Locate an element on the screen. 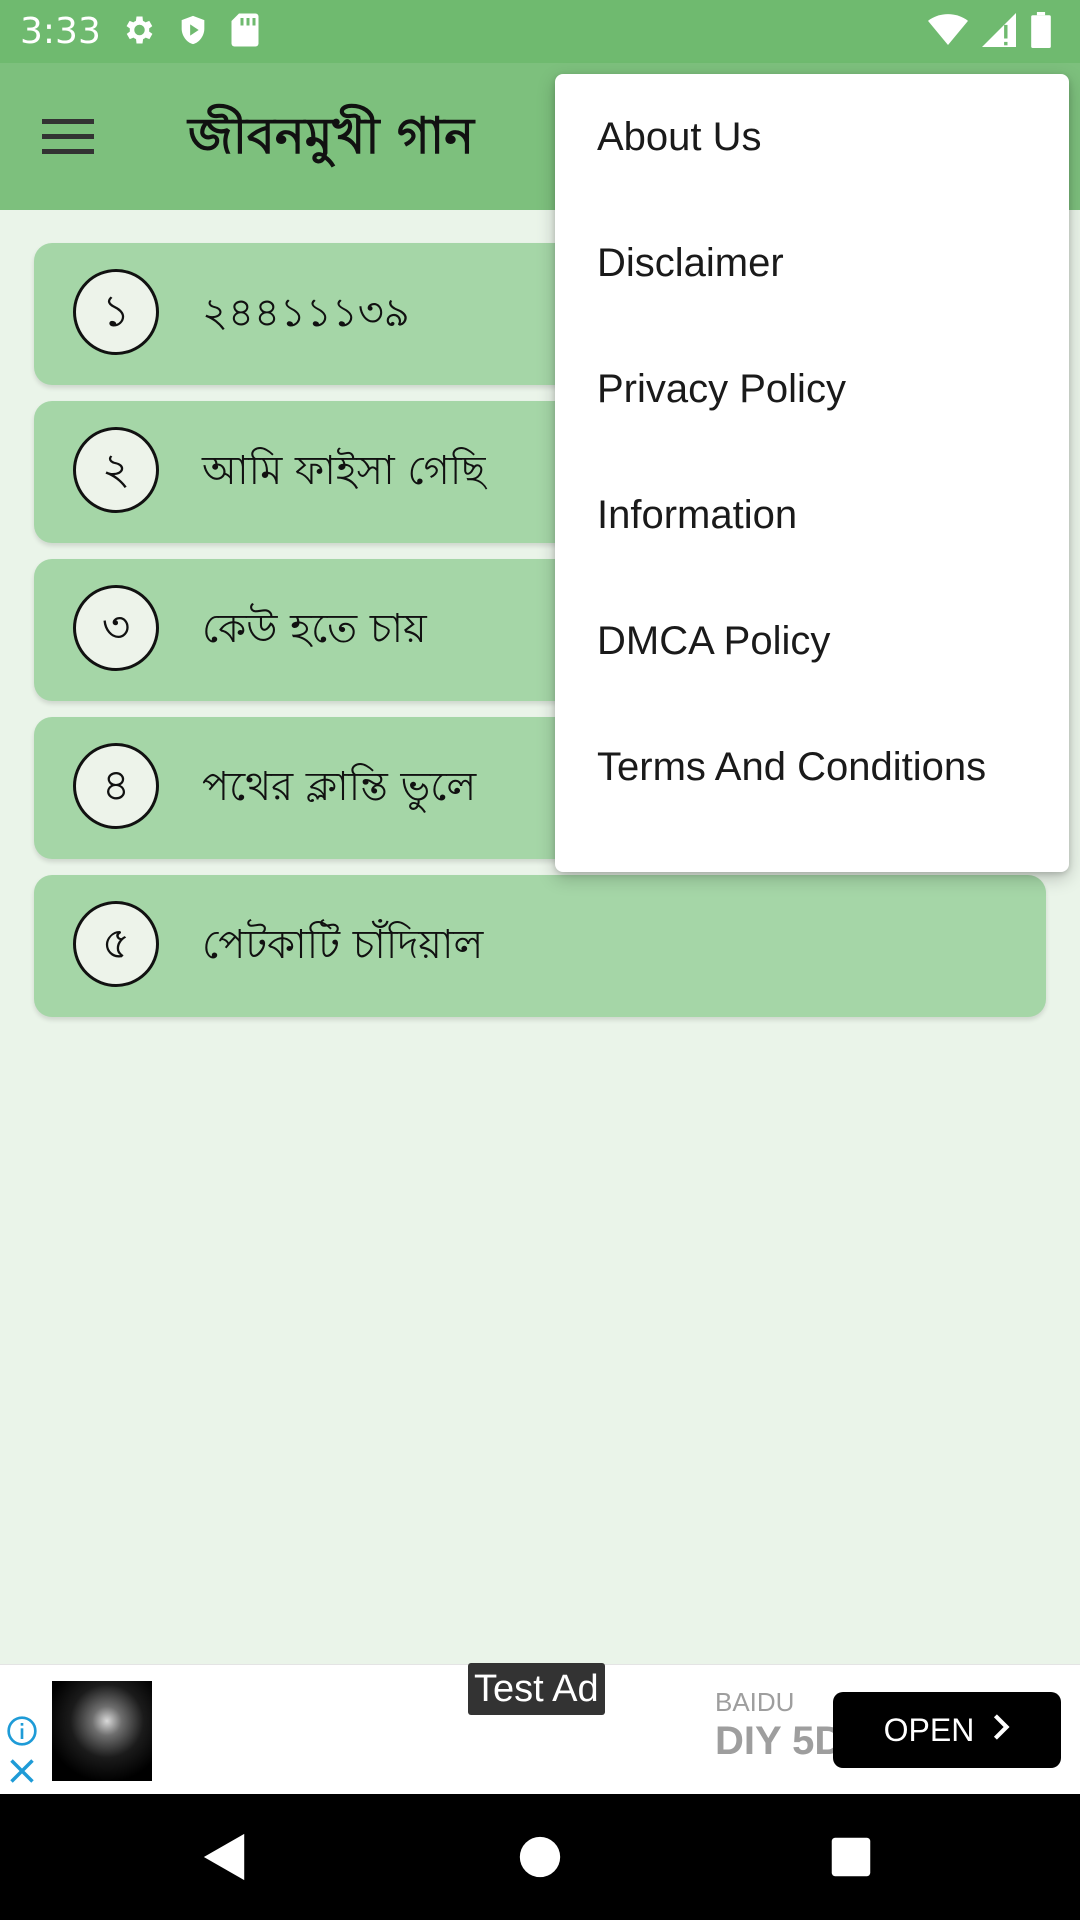 The image size is (1080, 1920). ad-headline: DIY 5D is located at coordinates (775, 1741).